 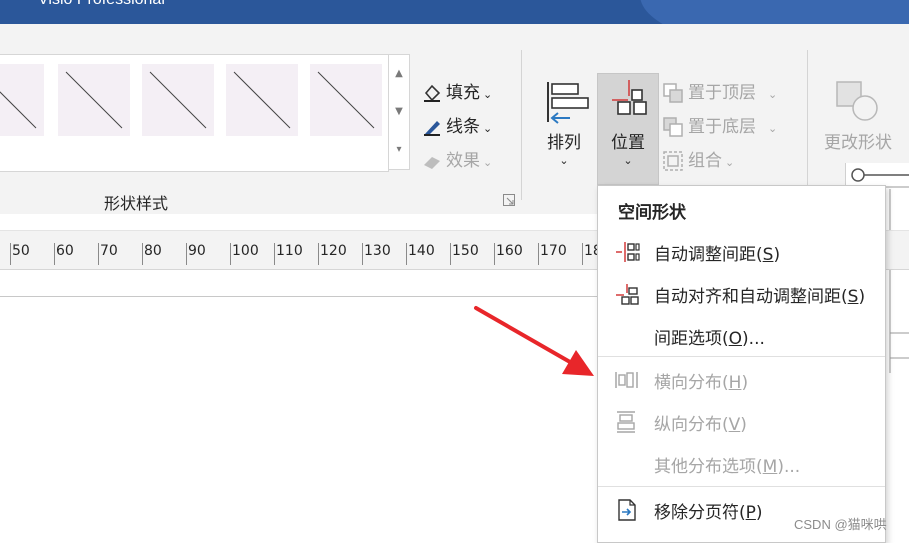 What do you see at coordinates (109, 251) in the screenshot?
I see `ruler-label: 70` at bounding box center [109, 251].